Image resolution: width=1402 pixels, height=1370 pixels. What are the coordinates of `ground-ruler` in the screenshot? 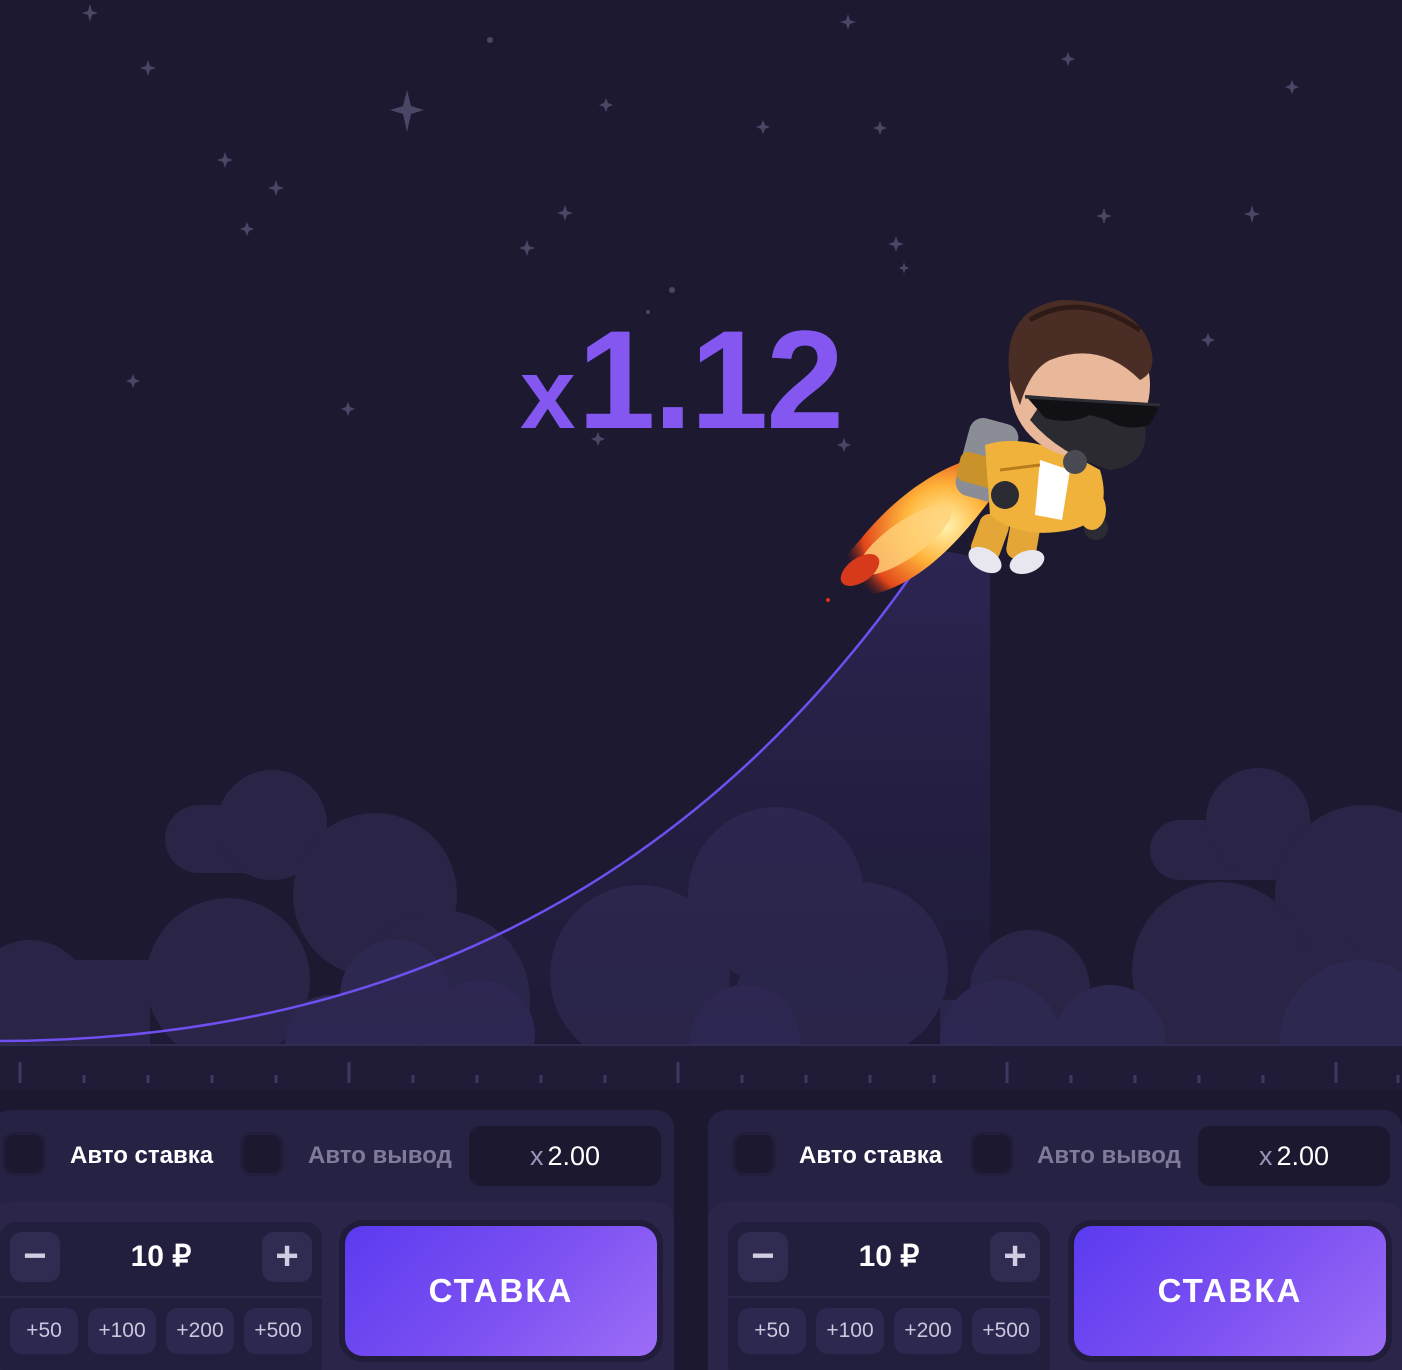 It's located at (701, 1067).